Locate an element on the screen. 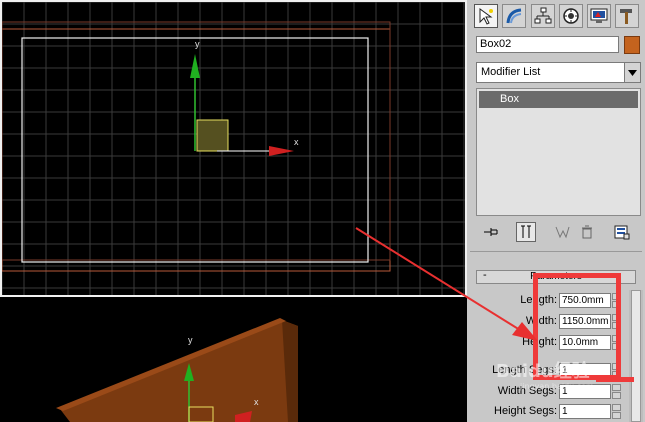 This screenshot has height=422, width=645. make-unique-icon is located at coordinates (562, 232).